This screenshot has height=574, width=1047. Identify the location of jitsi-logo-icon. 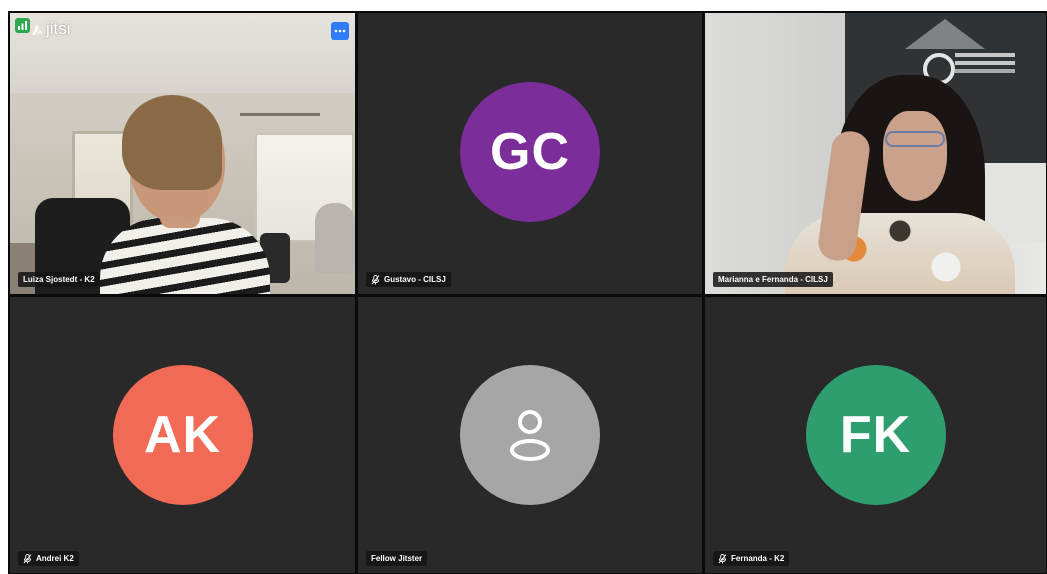
(37, 29).